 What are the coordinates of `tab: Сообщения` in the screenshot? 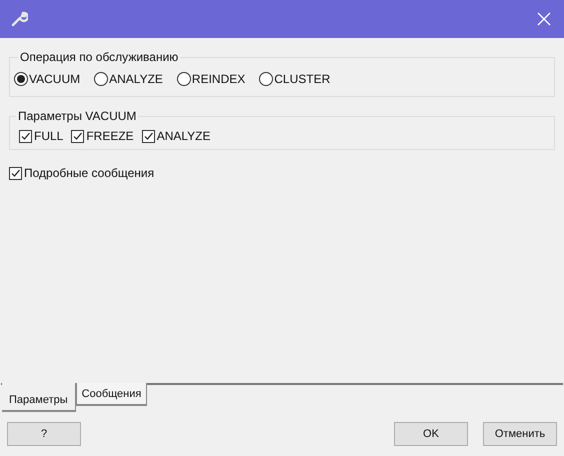 It's located at (112, 394).